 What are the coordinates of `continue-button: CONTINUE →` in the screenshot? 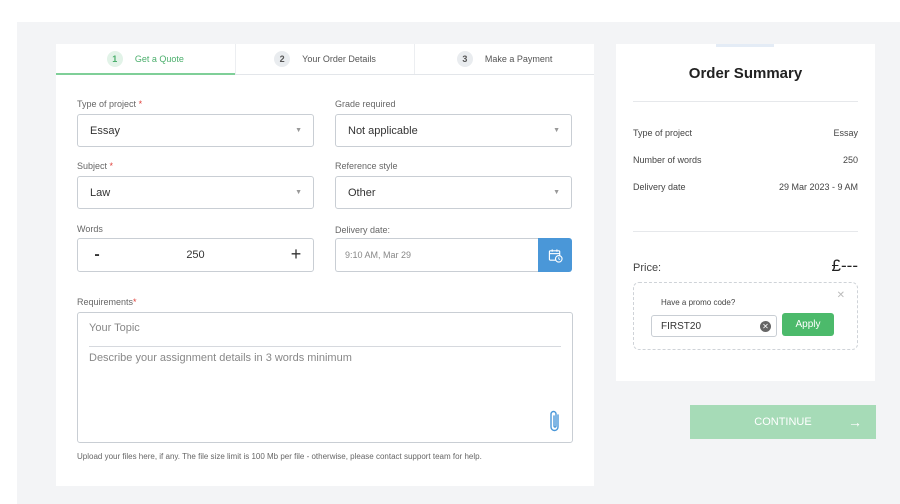 It's located at (783, 422).